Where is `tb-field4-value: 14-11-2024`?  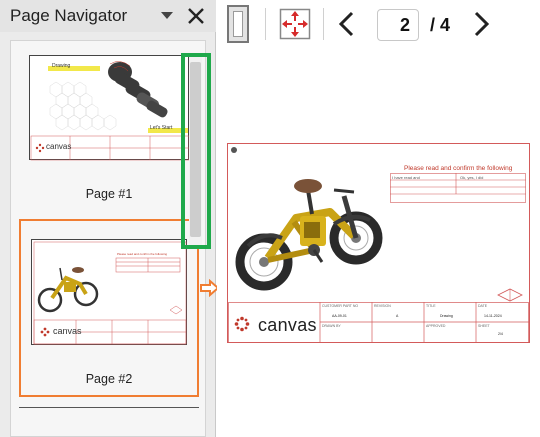 tb-field4-value: 14-11-2024 is located at coordinates (493, 316).